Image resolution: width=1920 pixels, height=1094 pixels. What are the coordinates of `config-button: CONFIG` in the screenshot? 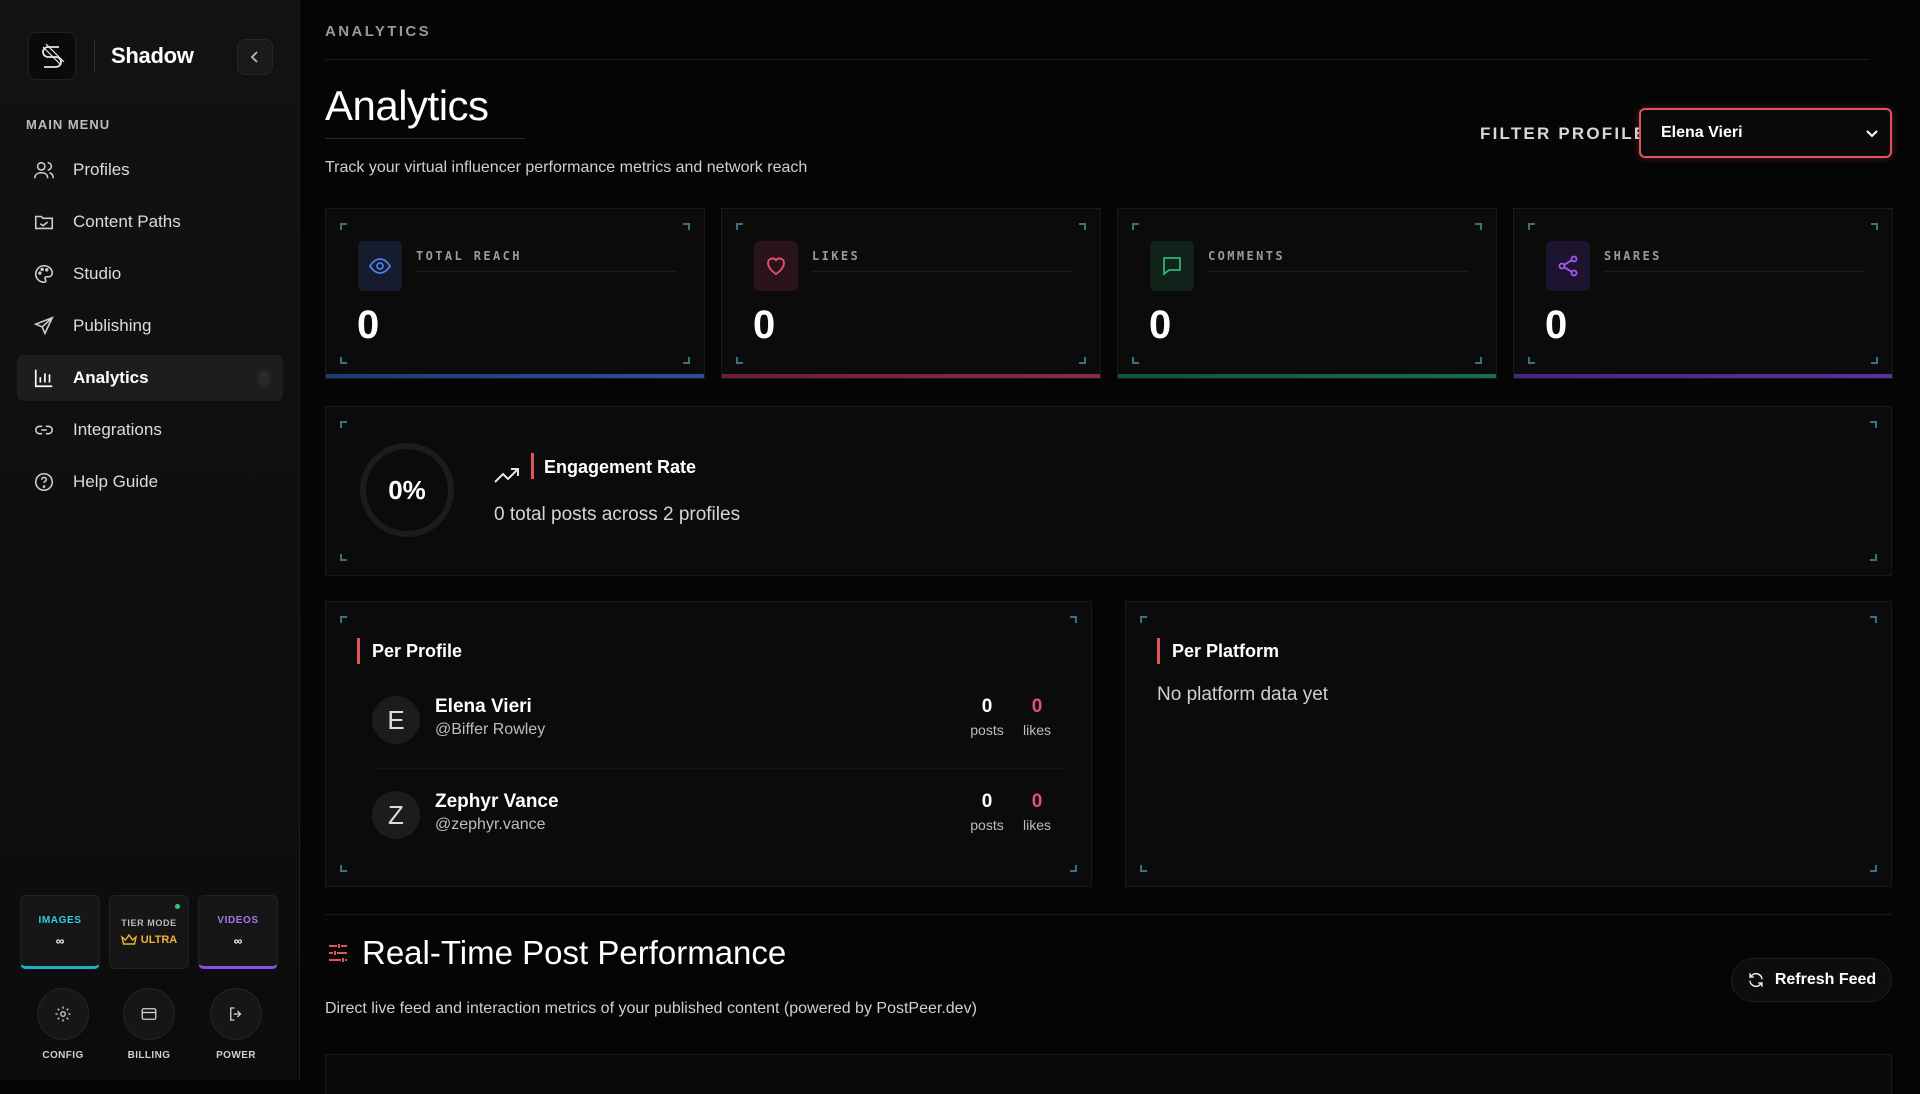 It's located at (63, 1024).